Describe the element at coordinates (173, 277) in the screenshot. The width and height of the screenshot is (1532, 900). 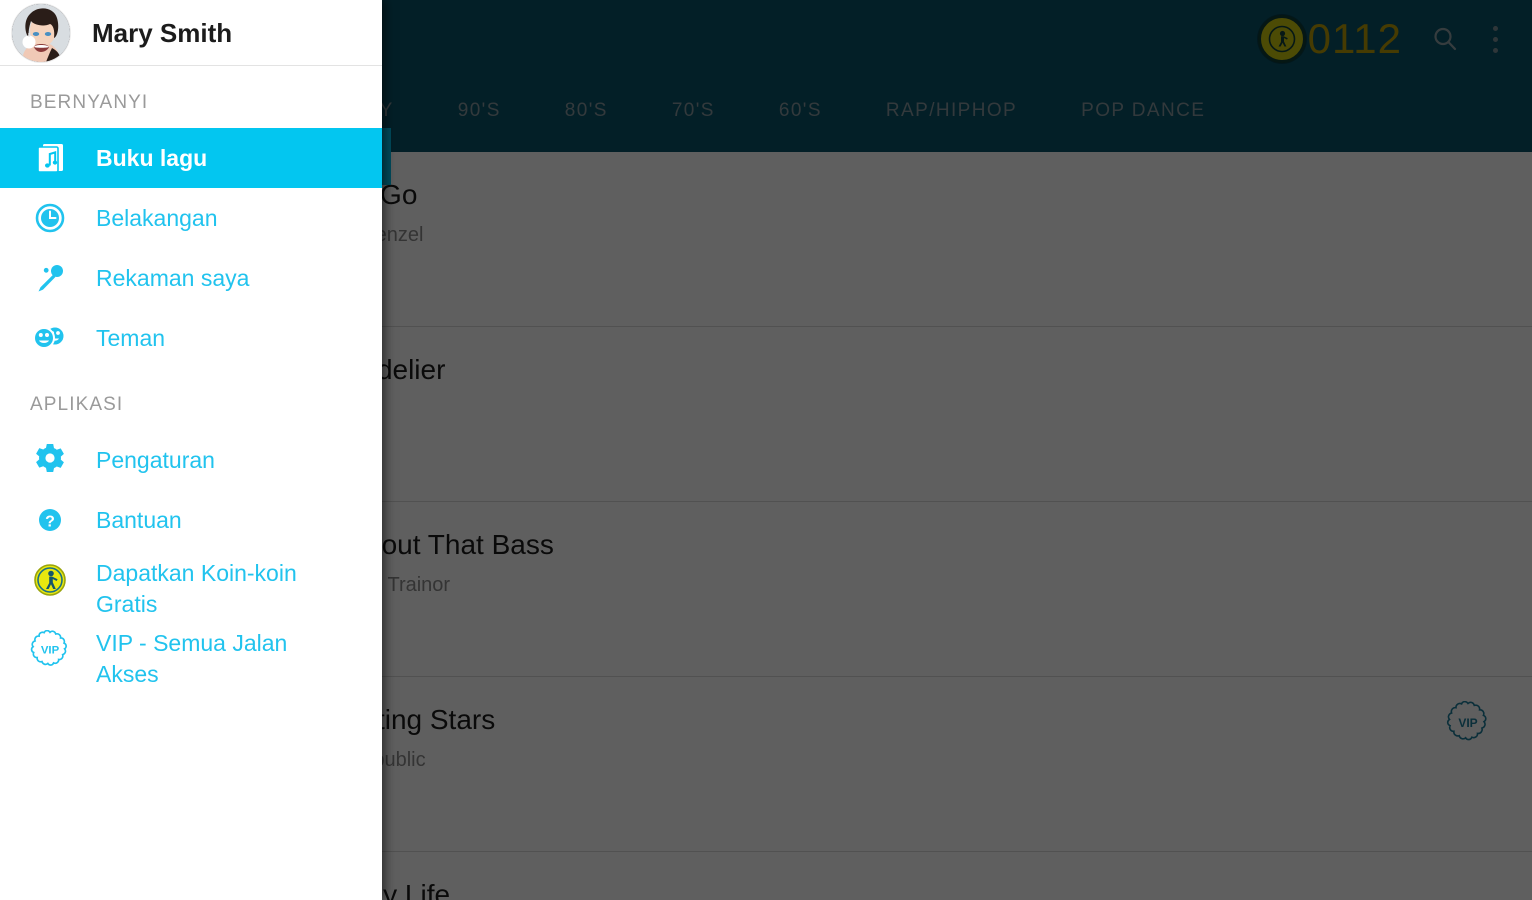
I see `sidebar-item-label: Rekaman saya` at that location.